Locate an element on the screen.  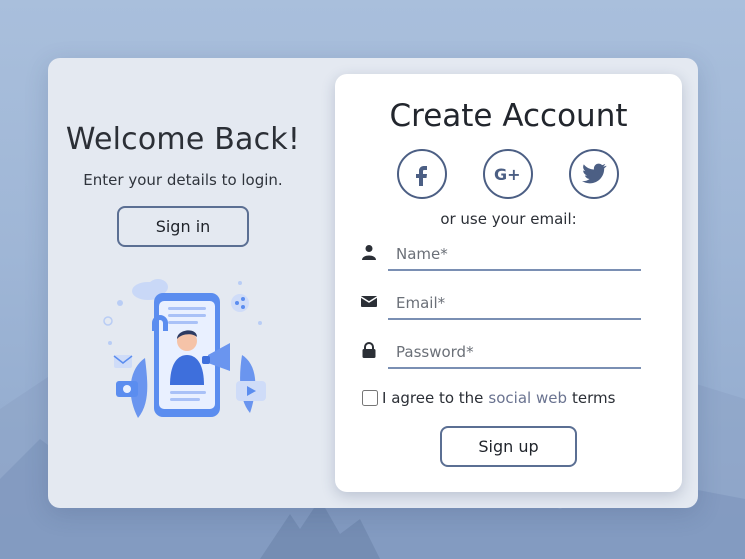
sign-up-button: Sign up is located at coordinates (508, 446).